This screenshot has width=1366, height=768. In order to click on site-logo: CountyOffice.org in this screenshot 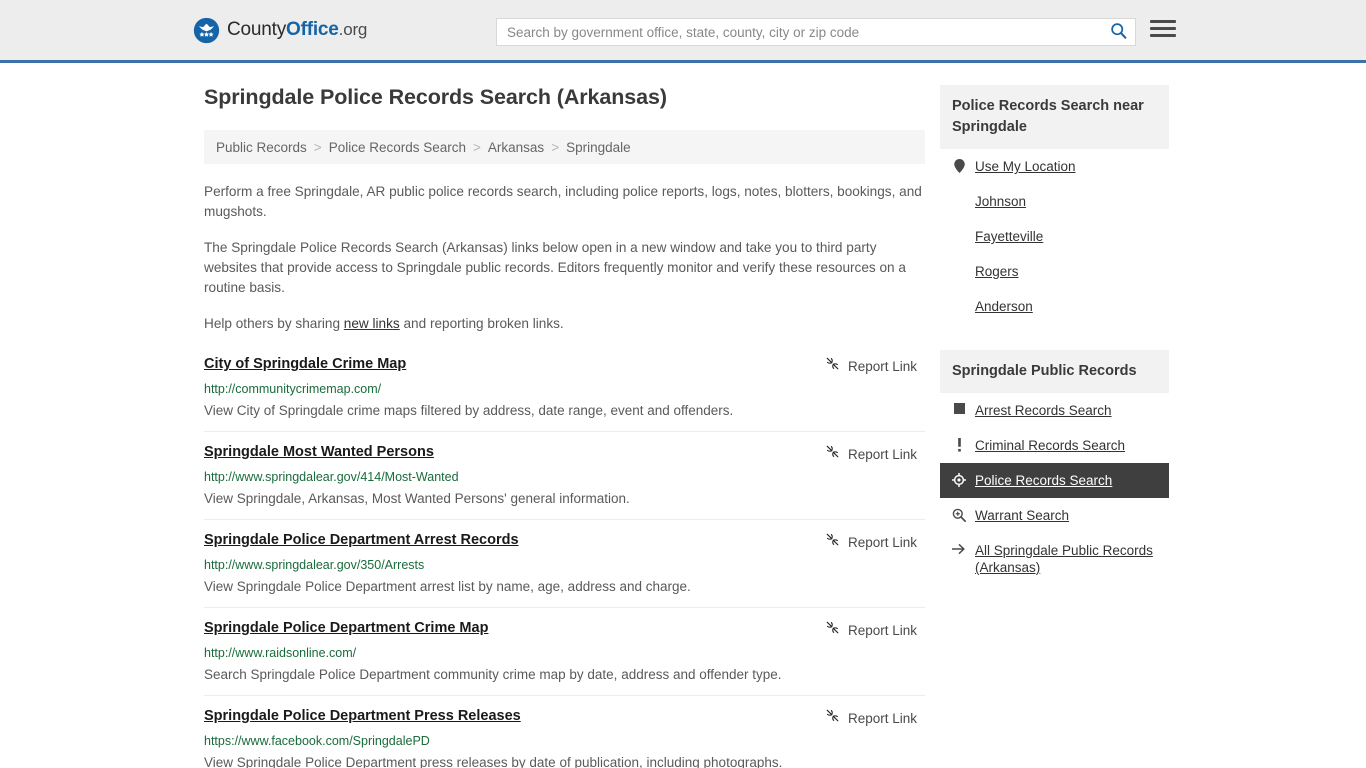, I will do `click(280, 30)`.